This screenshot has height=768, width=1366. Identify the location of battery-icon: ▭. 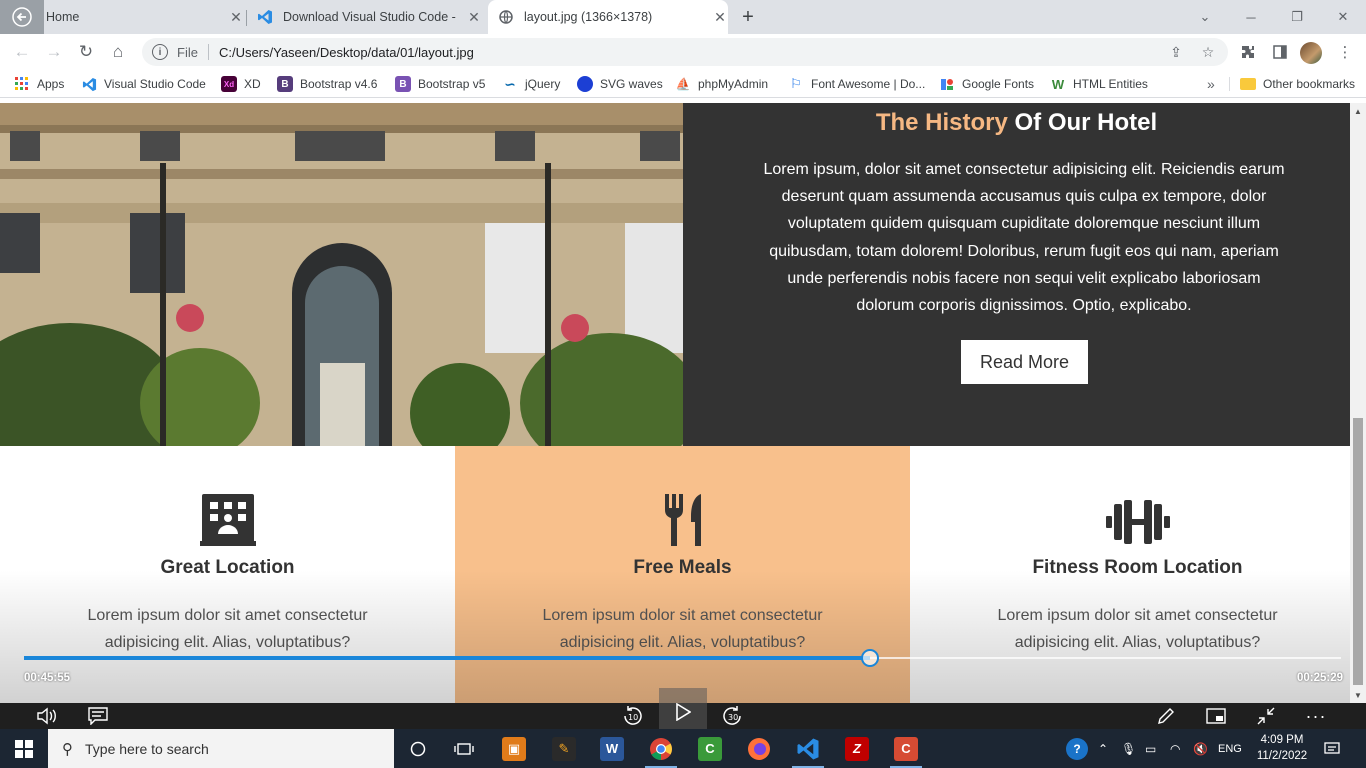
(1150, 748).